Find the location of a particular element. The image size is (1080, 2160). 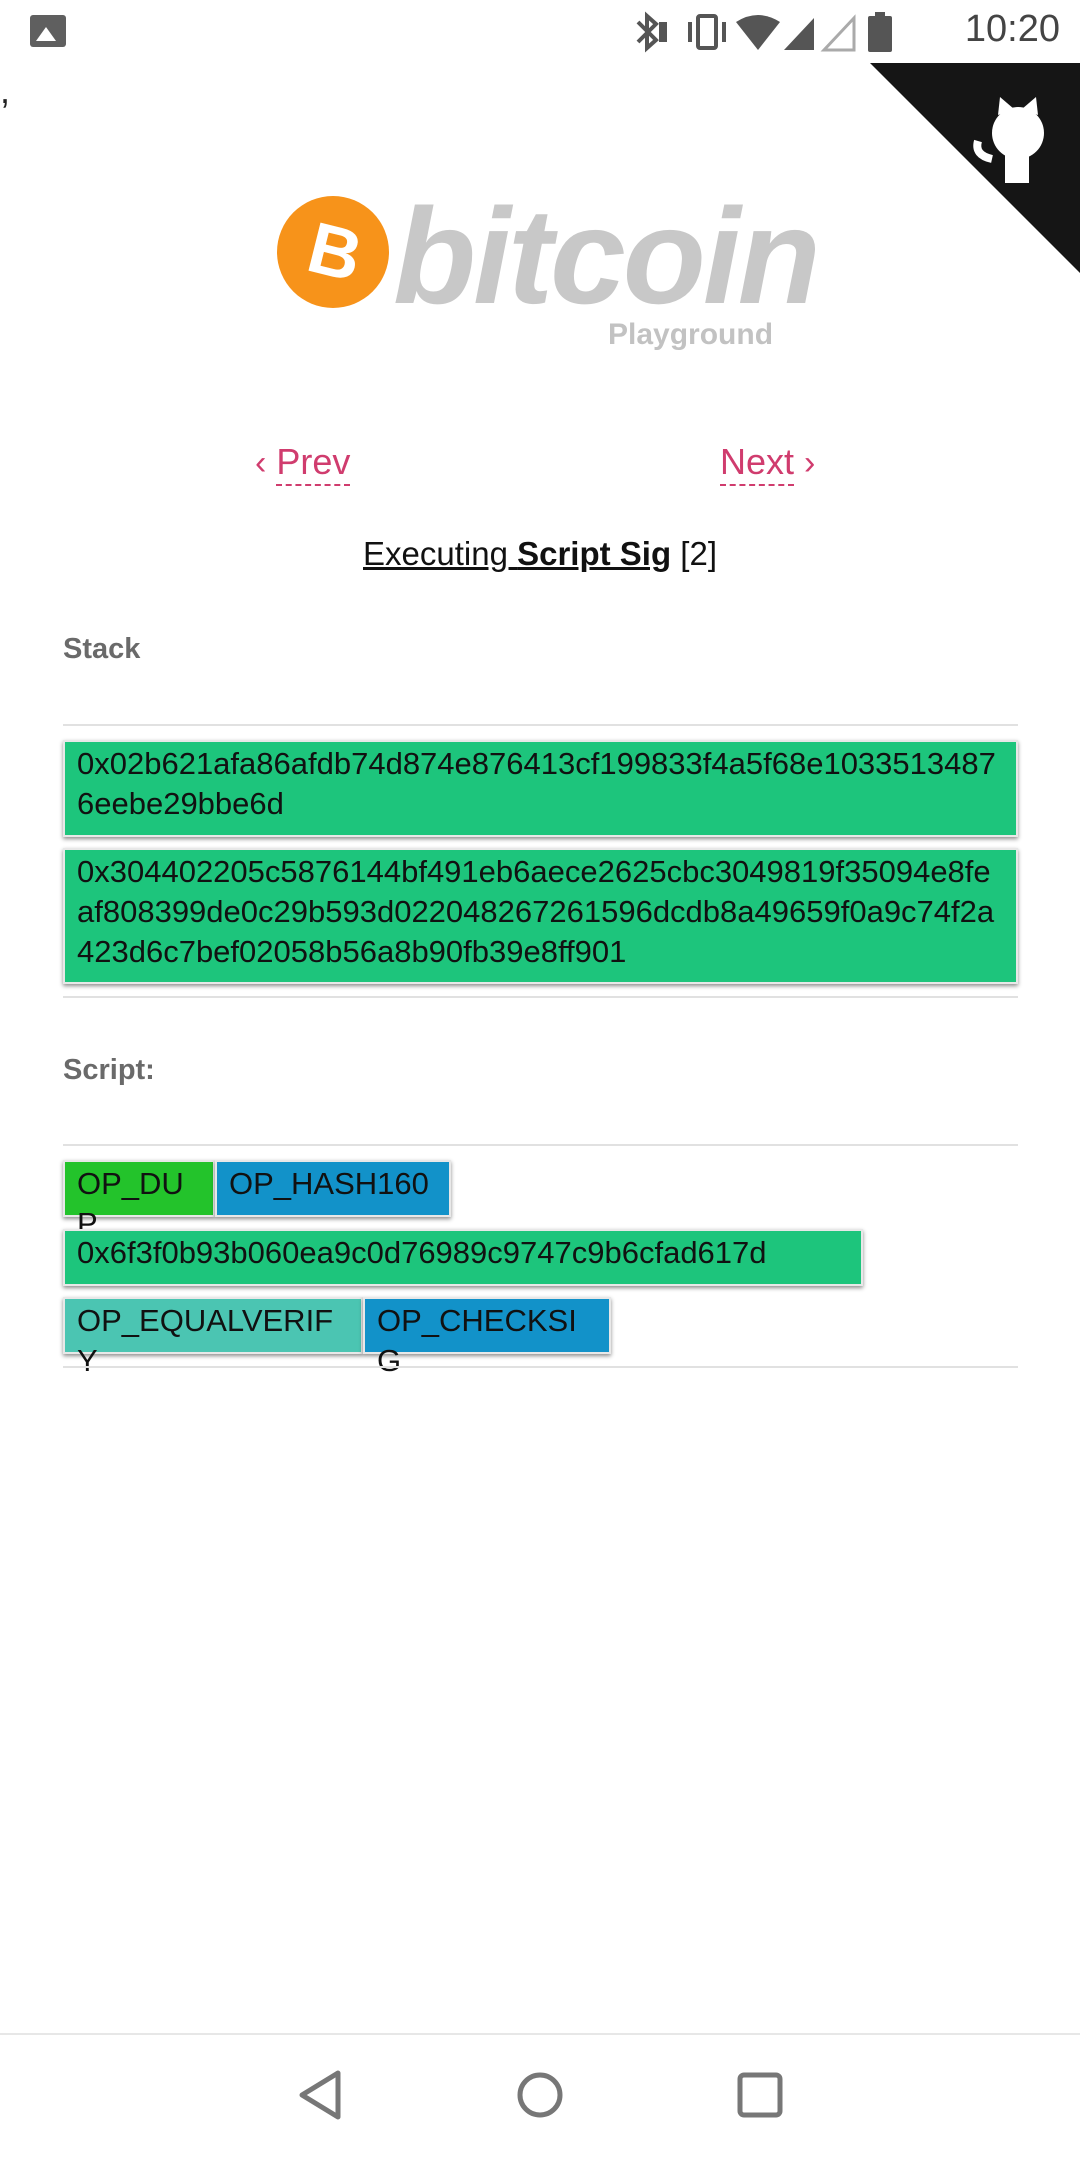

system-navigation-bar is located at coordinates (540, 2096).